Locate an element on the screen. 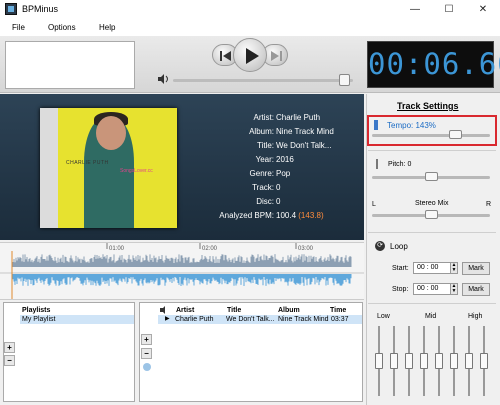 This screenshot has width=500, height=405. stereo-mix-slider-thumb is located at coordinates (431, 214).